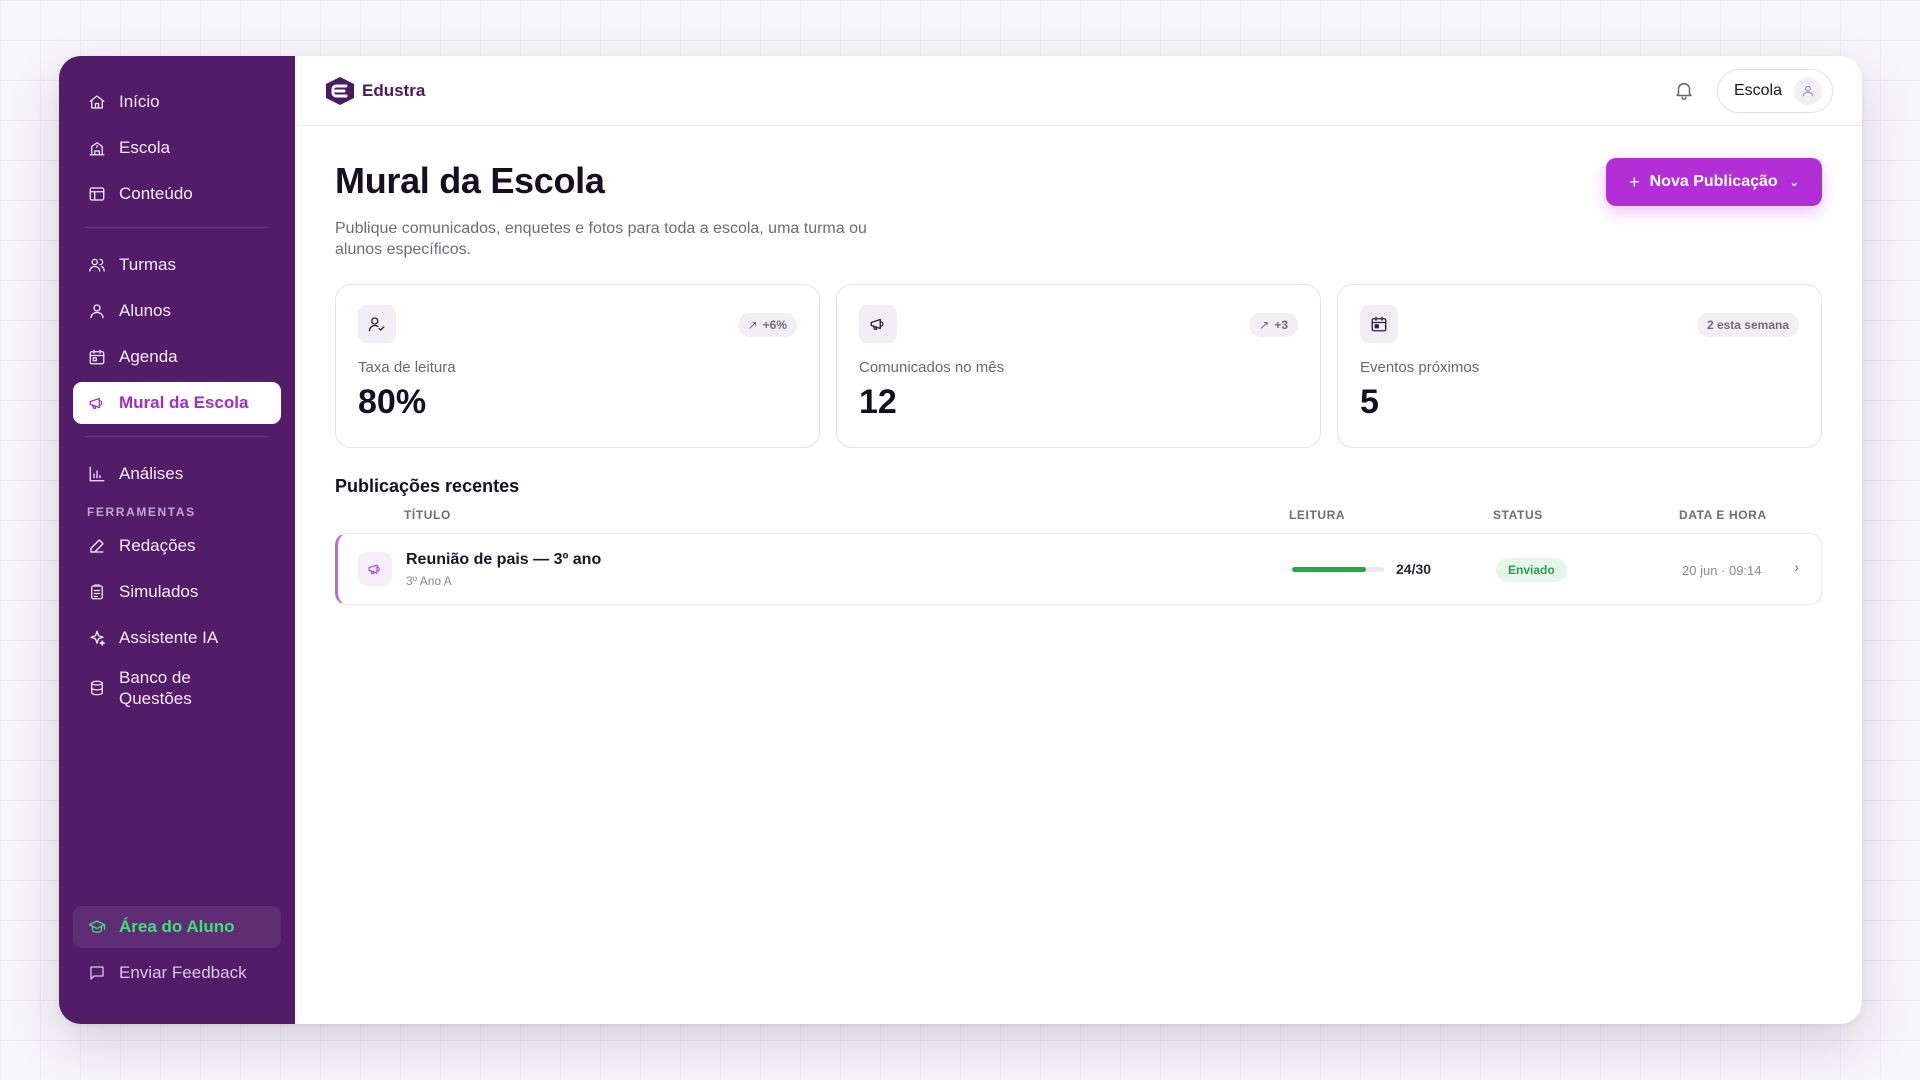 The width and height of the screenshot is (1920, 1080). Describe the element at coordinates (157, 545) in the screenshot. I see `sidebar-item-label: Redações` at that location.